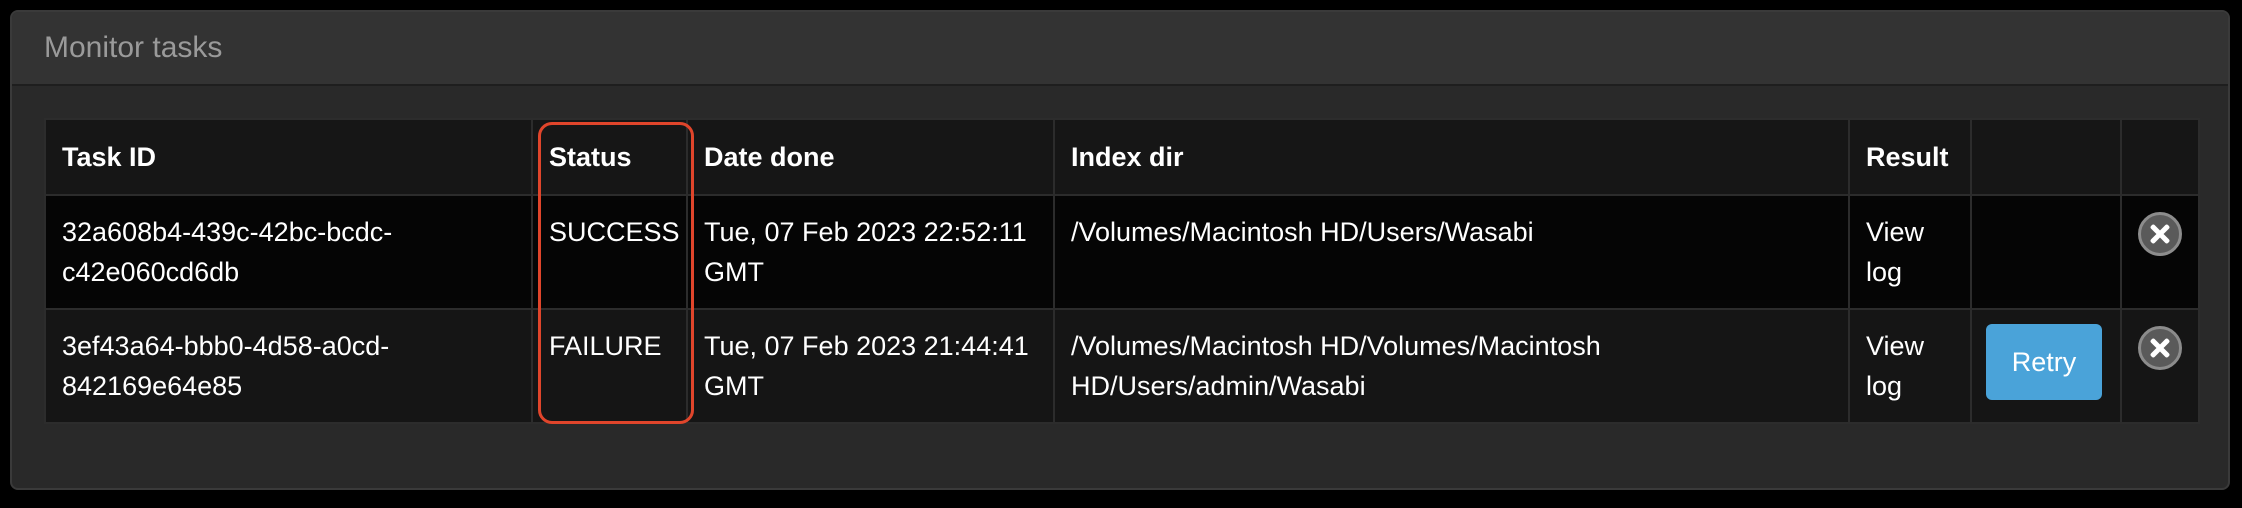  Describe the element at coordinates (1451, 252) in the screenshot. I see `index-dir-cell: /Volumes/Macintosh HD/Users/Wasabi` at that location.